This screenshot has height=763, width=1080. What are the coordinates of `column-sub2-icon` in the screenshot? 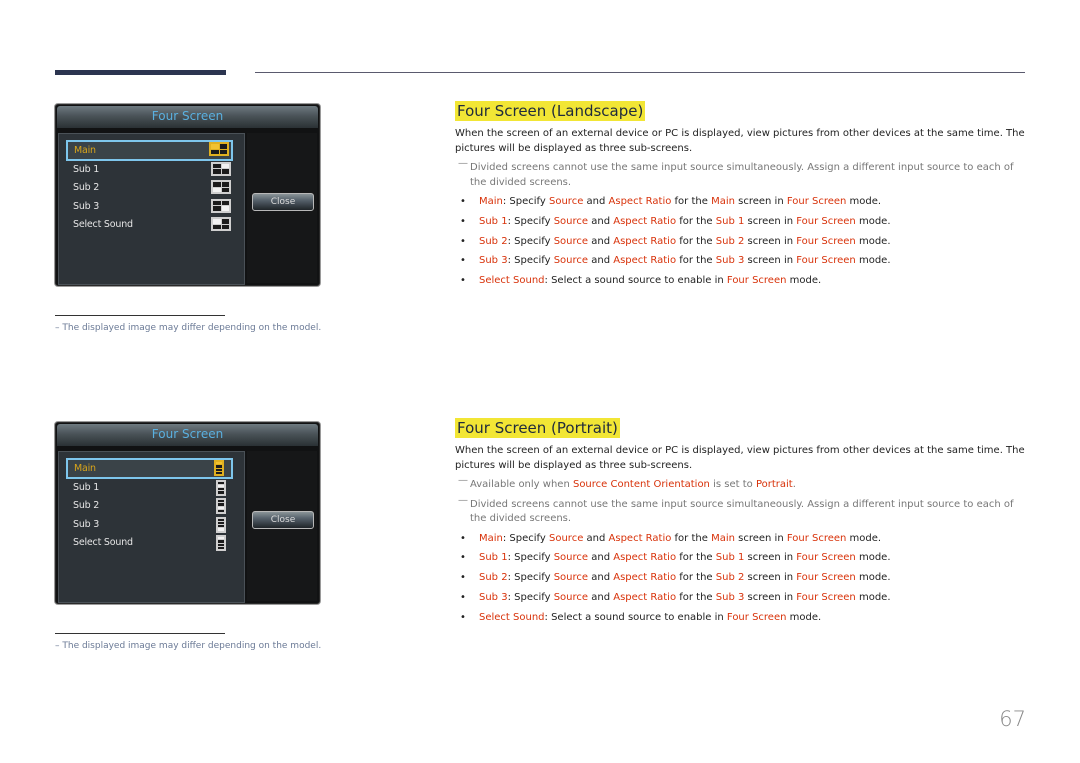 It's located at (221, 506).